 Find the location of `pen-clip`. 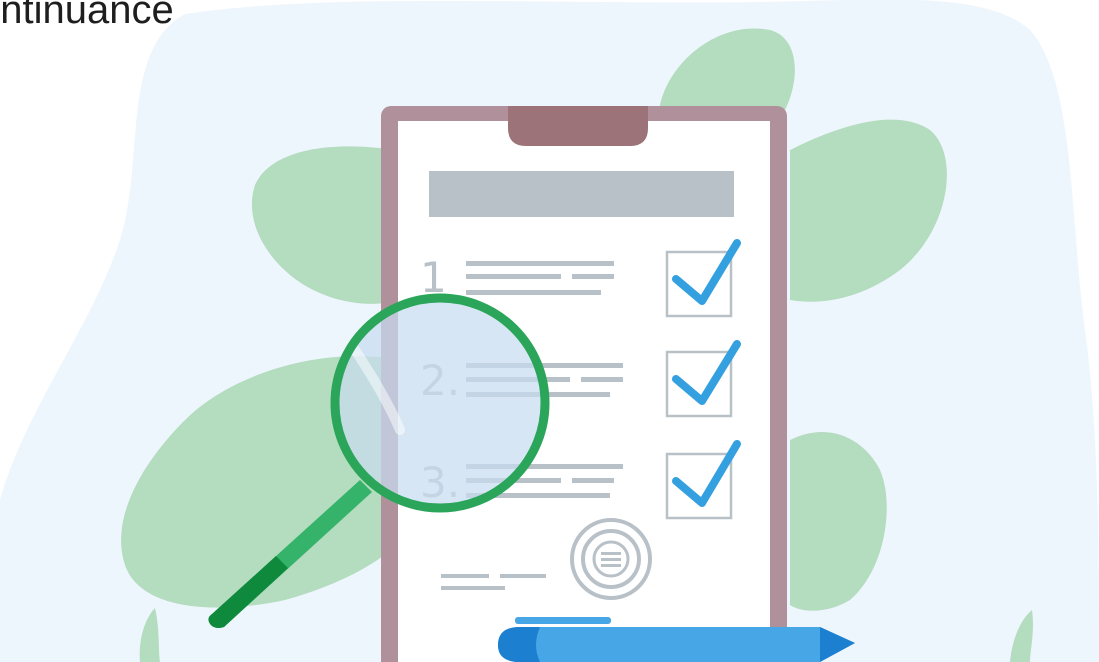

pen-clip is located at coordinates (563, 620).